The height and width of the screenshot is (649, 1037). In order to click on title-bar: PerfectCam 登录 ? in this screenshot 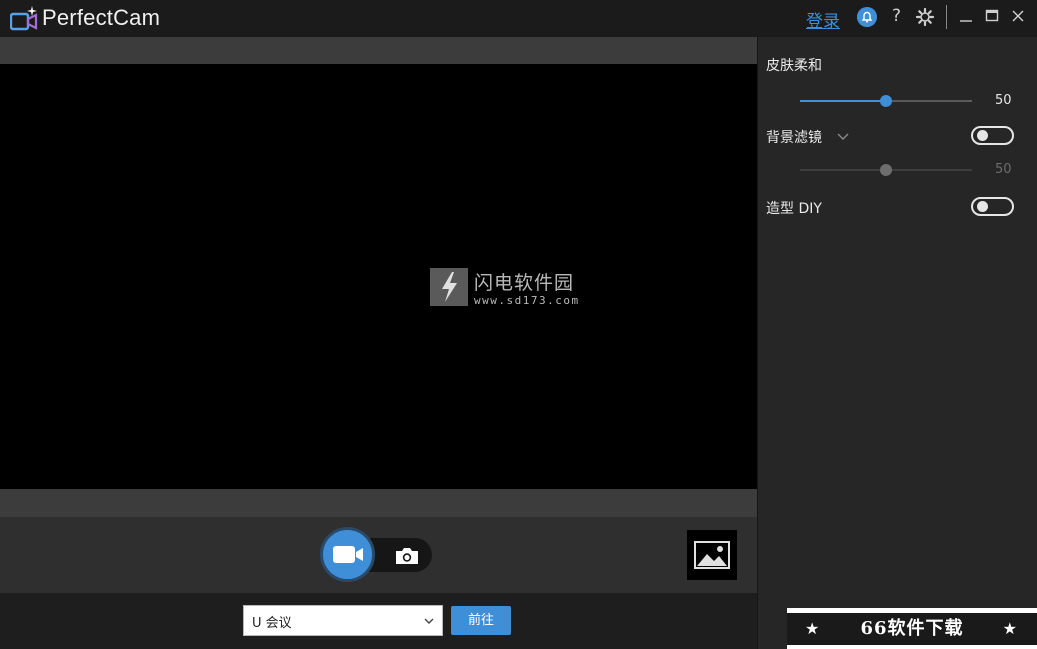, I will do `click(518, 18)`.